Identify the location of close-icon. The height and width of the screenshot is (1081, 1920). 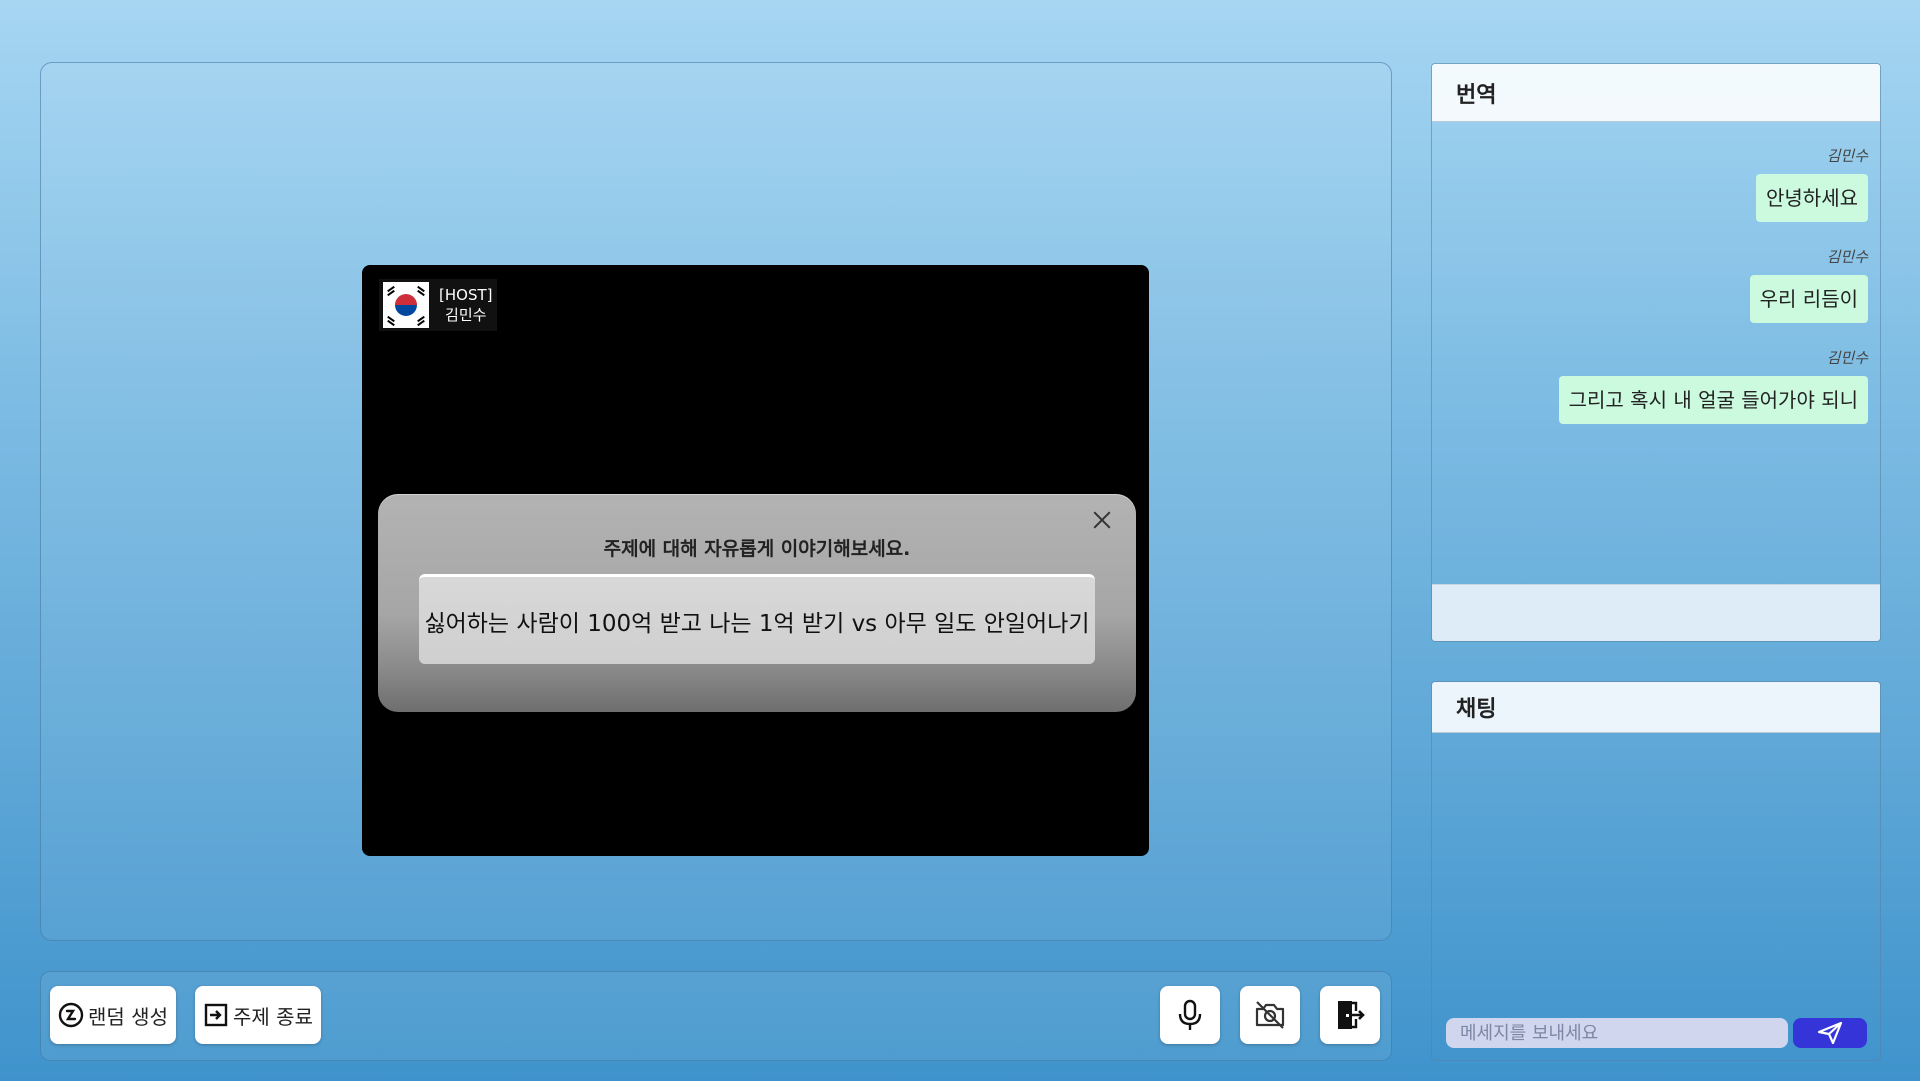
(1102, 520).